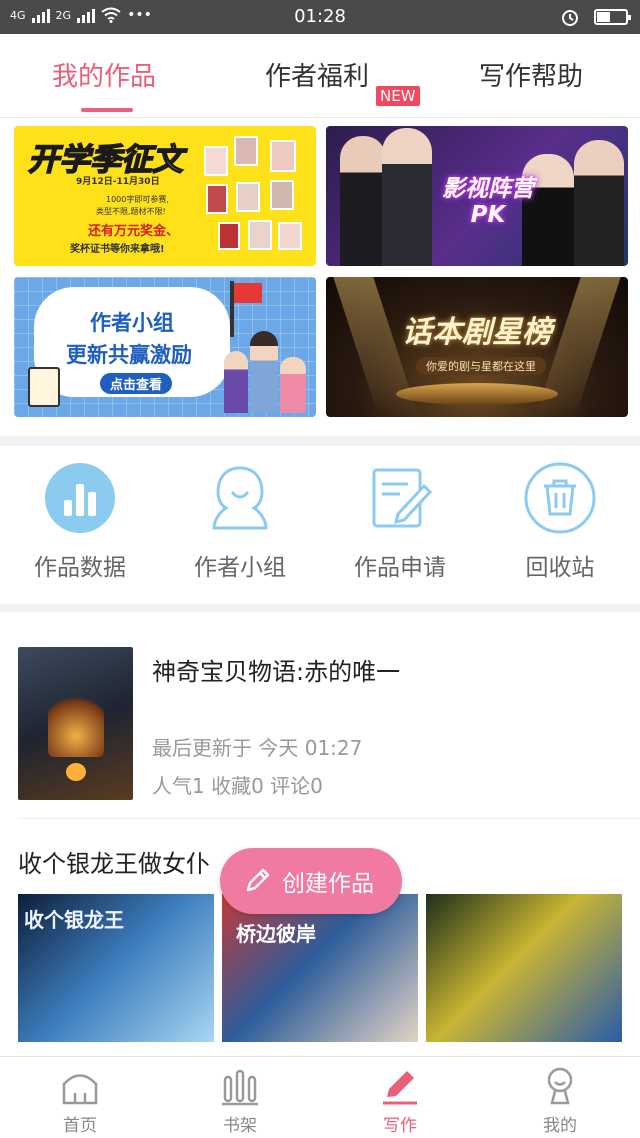  Describe the element at coordinates (481, 366) in the screenshot. I see `banner-subtitle: 你爱的剧与星都在这里` at that location.